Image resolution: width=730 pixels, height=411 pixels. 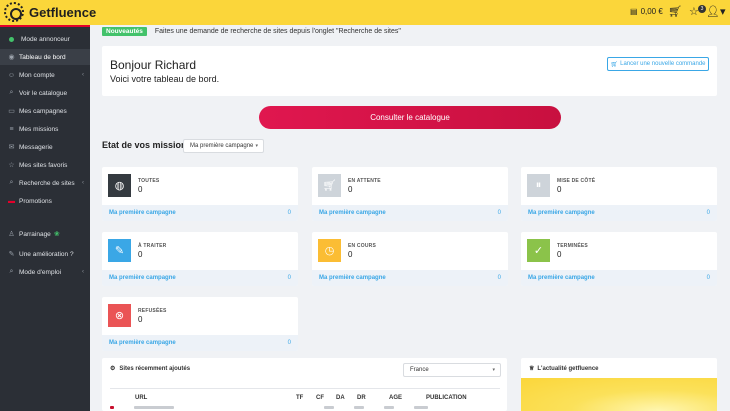 What do you see at coordinates (63, 12) in the screenshot?
I see `brand-name: Getfluence` at bounding box center [63, 12].